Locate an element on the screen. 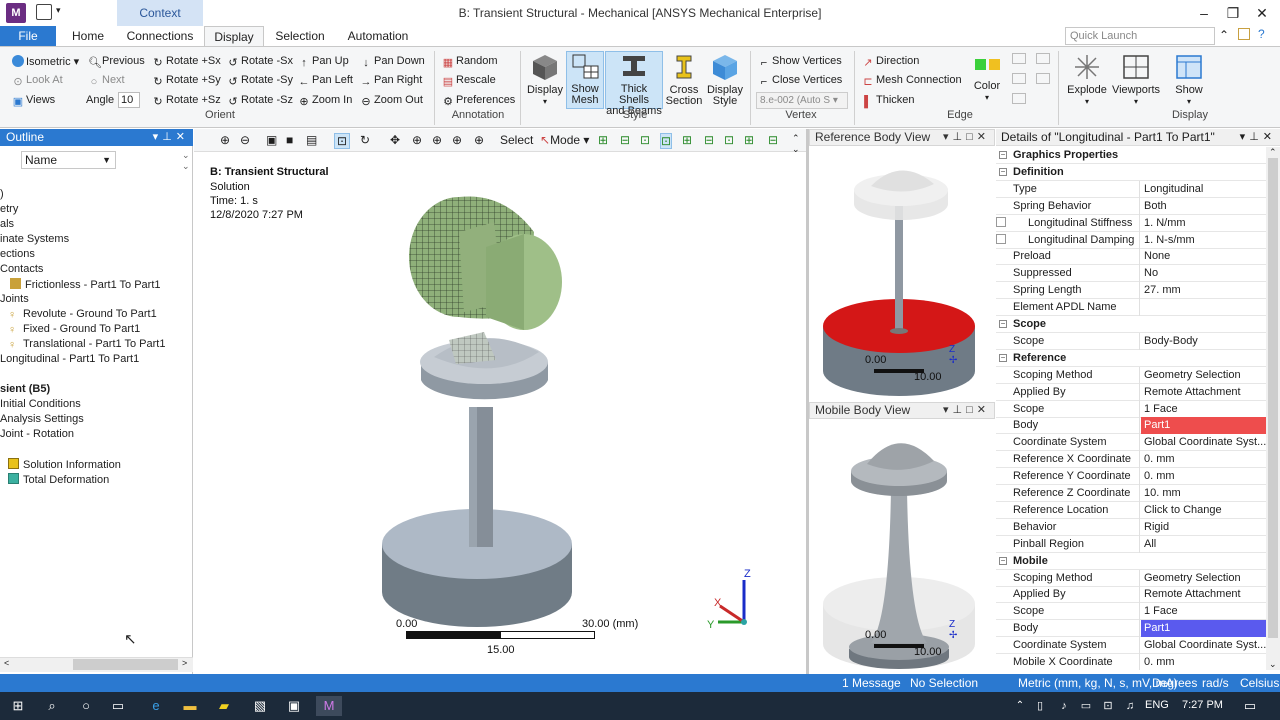 Image resolution: width=1280 pixels, height=720 pixels. usb-icon: ▯ is located at coordinates (1040, 706).